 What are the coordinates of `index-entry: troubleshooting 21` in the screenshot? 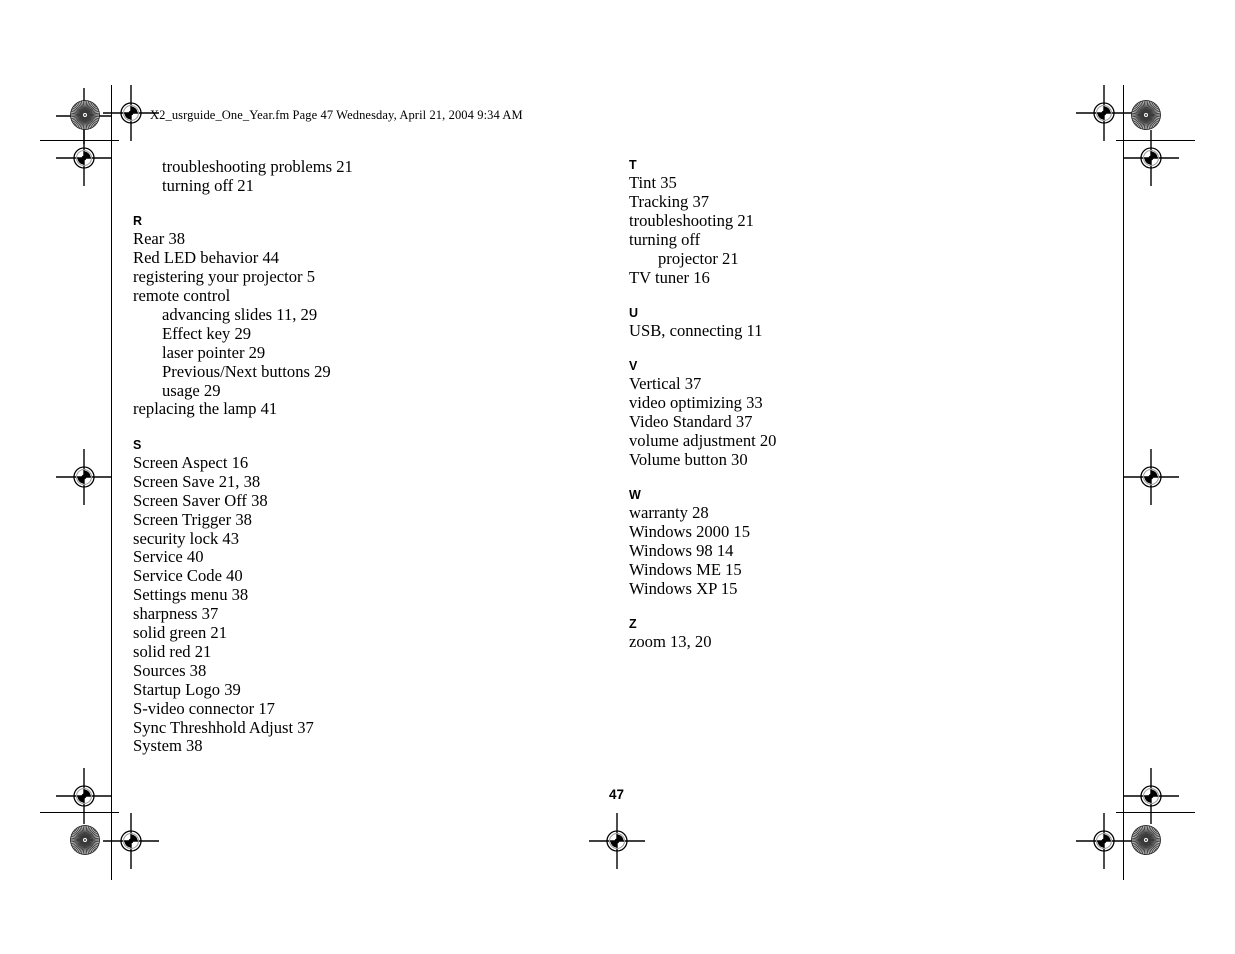 It's located at (691, 220).